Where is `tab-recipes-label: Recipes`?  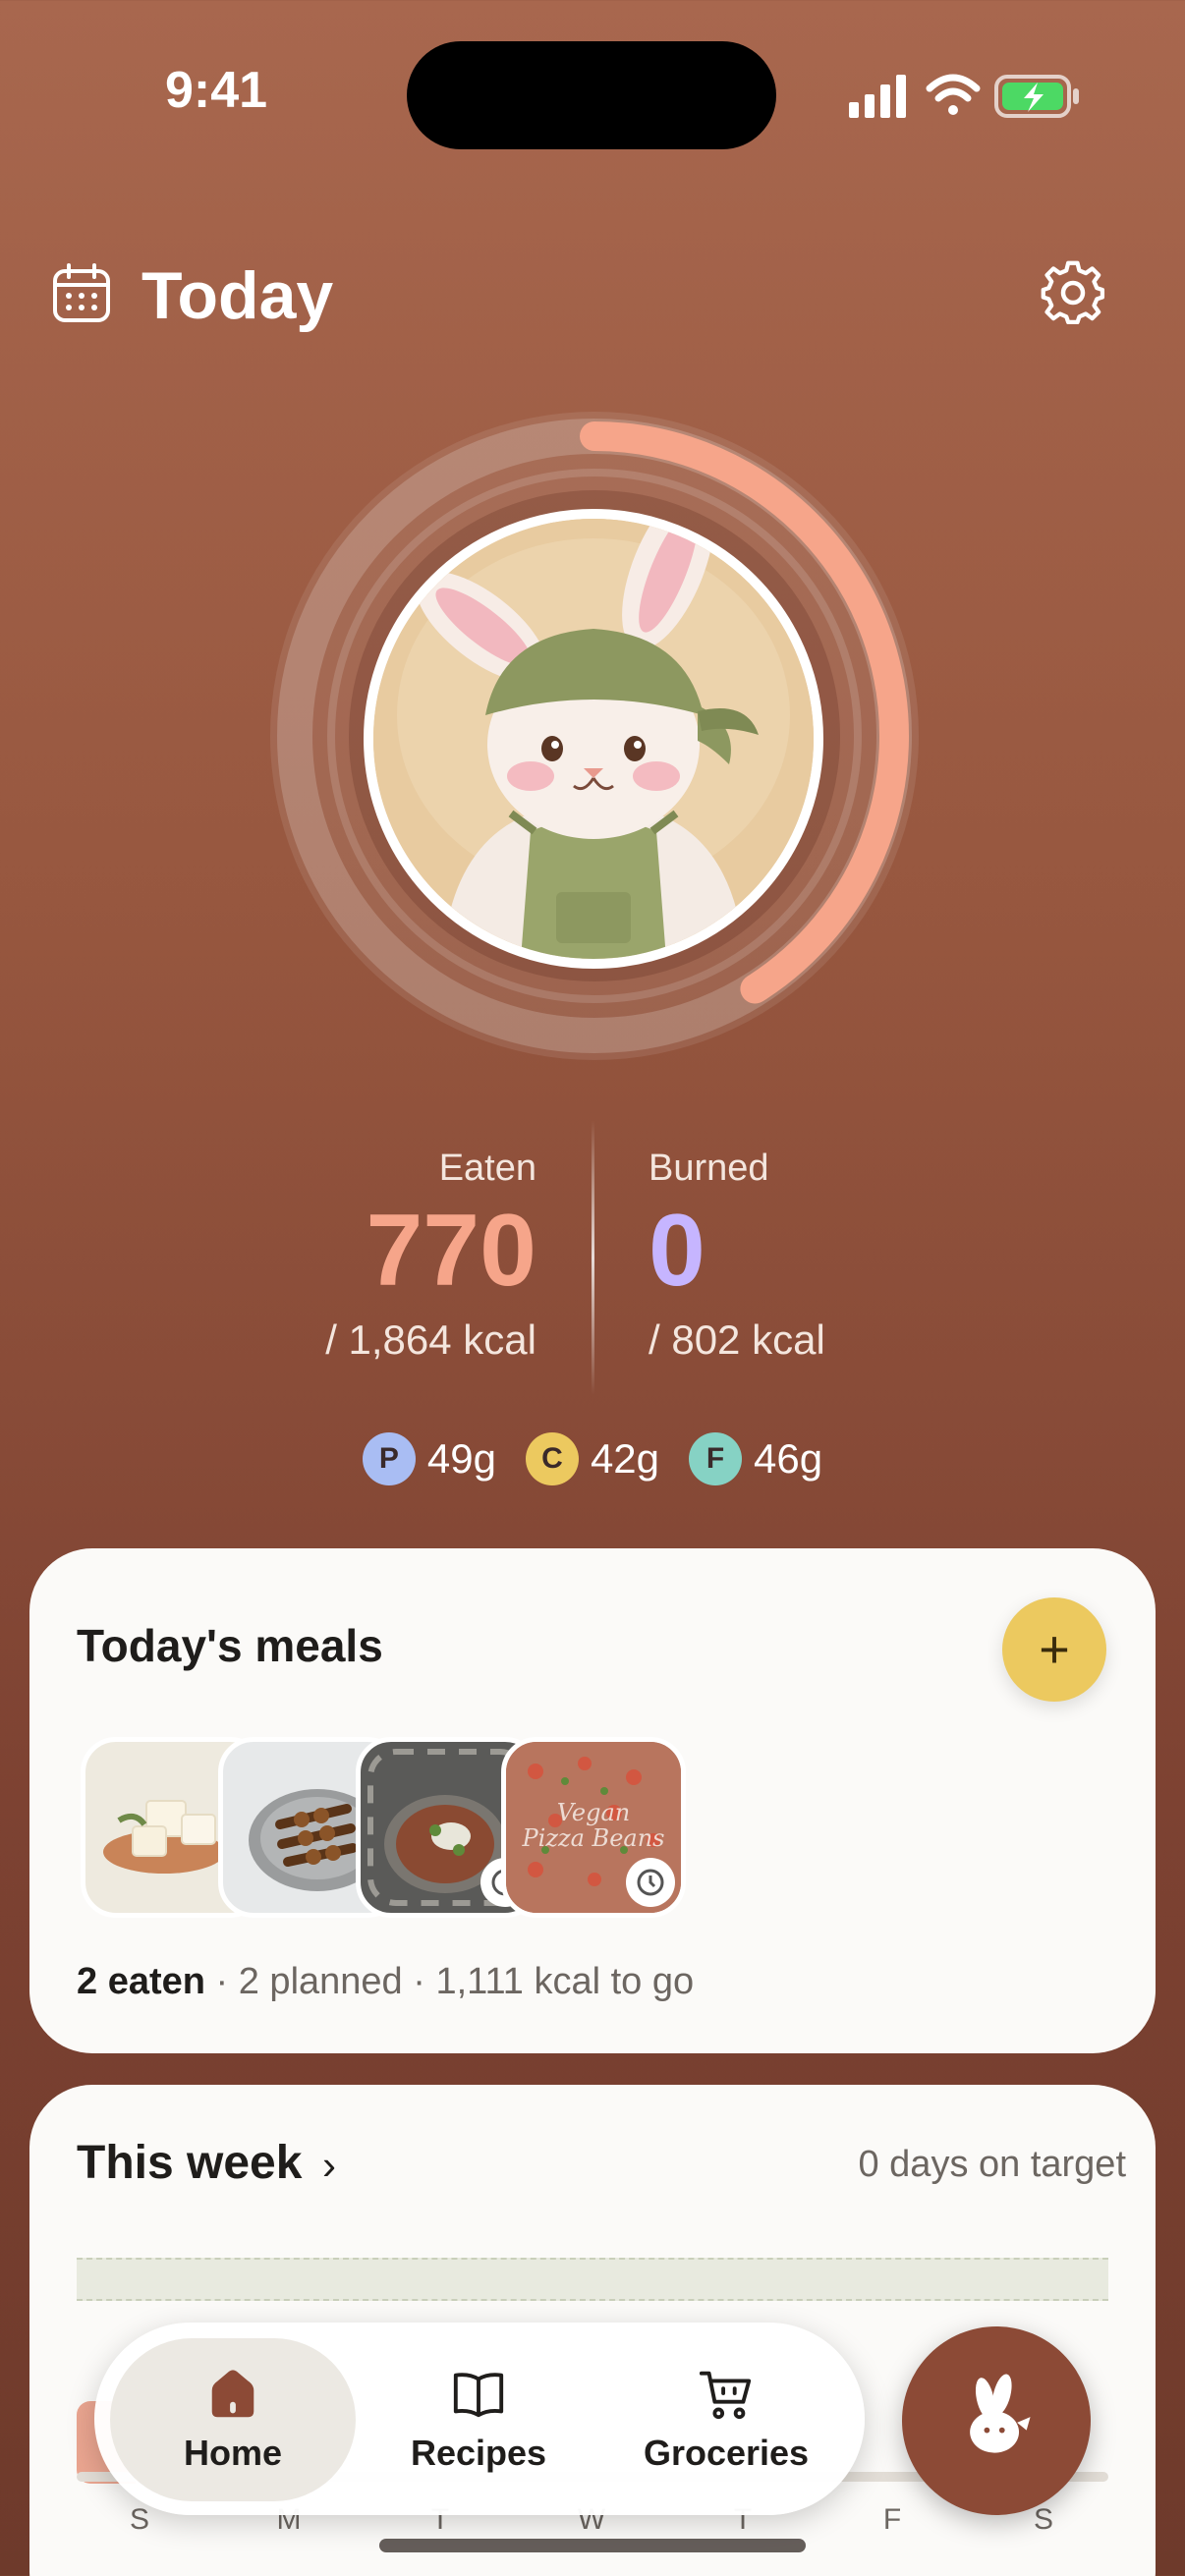 tab-recipes-label: Recipes is located at coordinates (479, 2453).